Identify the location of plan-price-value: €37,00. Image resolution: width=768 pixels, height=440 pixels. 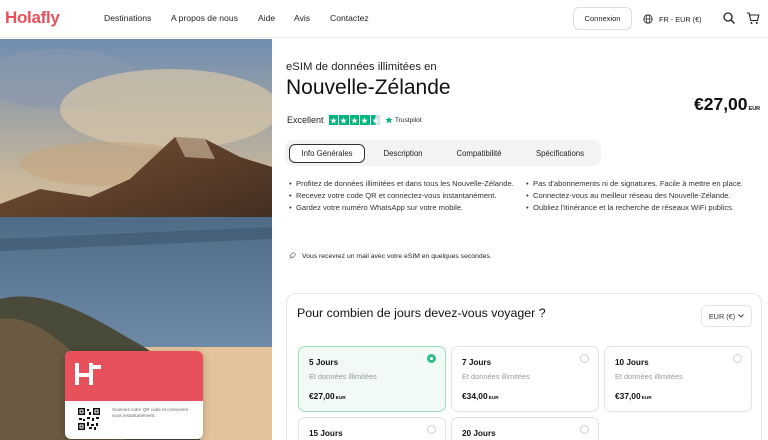
(628, 396).